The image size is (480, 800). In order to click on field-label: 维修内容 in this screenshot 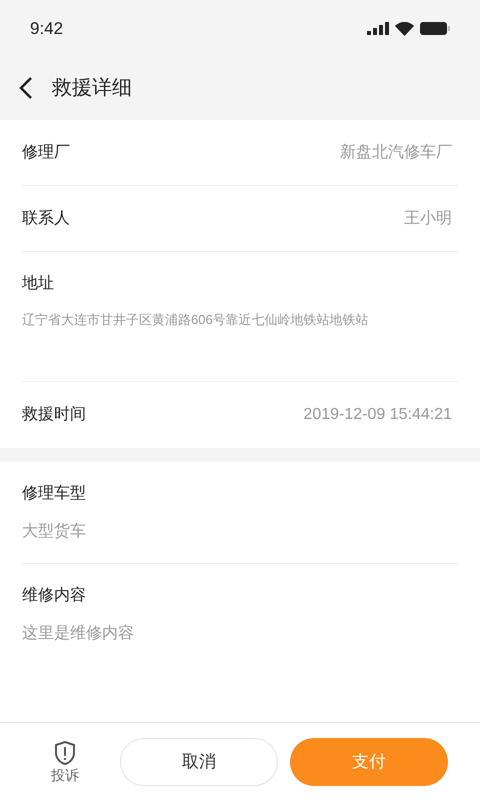, I will do `click(54, 596)`.